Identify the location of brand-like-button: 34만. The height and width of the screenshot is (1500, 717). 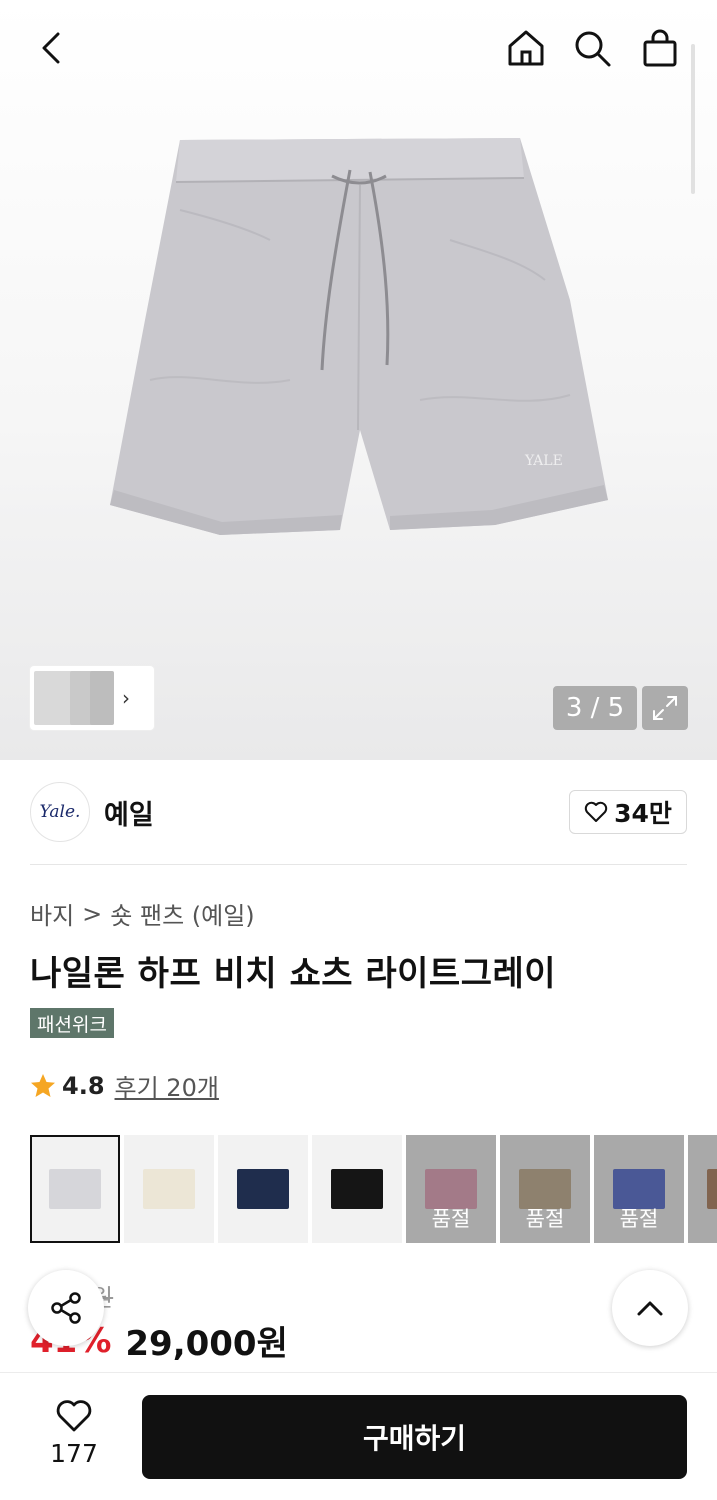
(628, 812).